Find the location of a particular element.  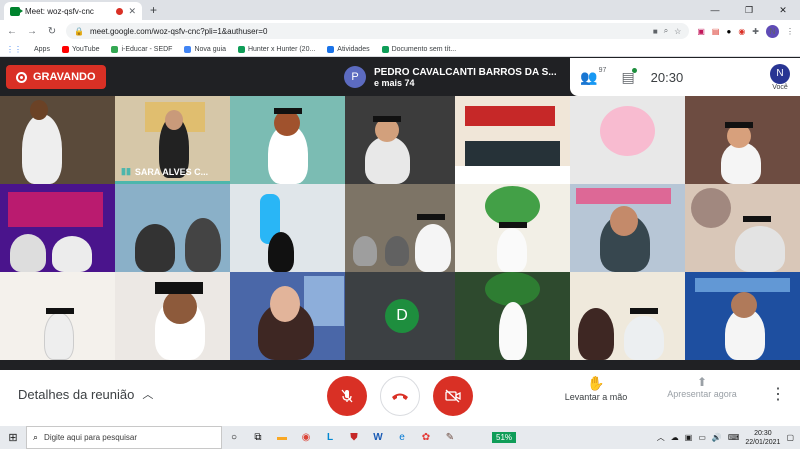

show-hidden-icons-icon: ︿ is located at coordinates (661, 437).